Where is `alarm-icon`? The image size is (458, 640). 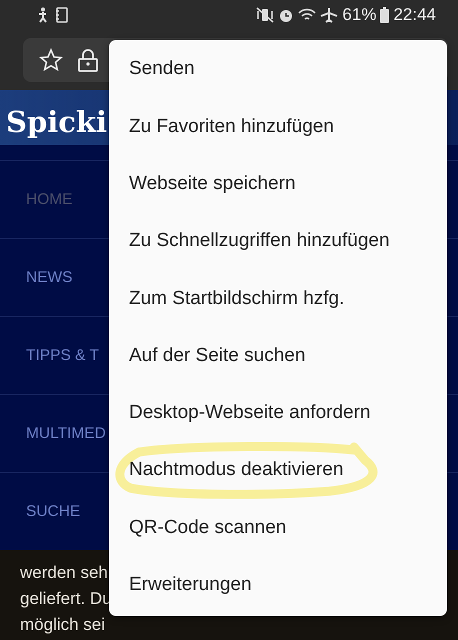
alarm-icon is located at coordinates (286, 15).